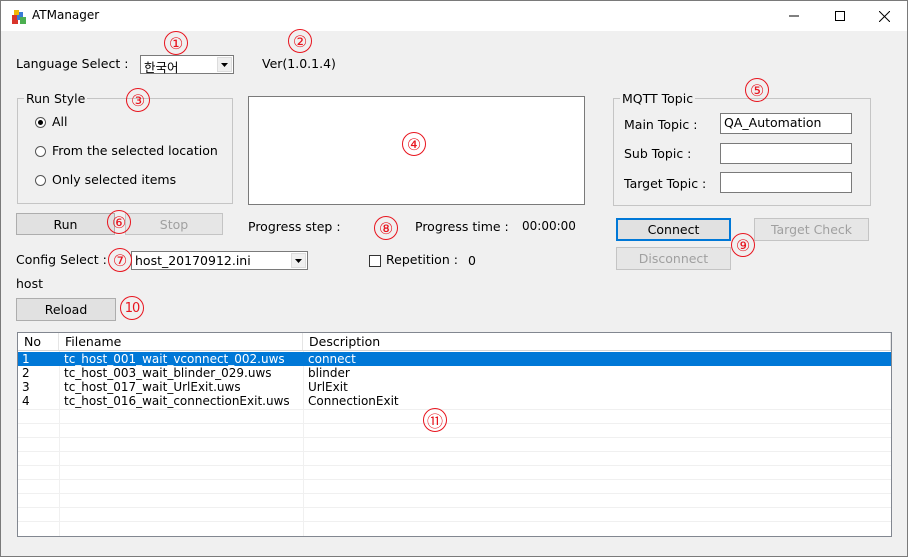 The image size is (908, 557). What do you see at coordinates (193, 260) in the screenshot?
I see `config-value: host_20170912.ini` at bounding box center [193, 260].